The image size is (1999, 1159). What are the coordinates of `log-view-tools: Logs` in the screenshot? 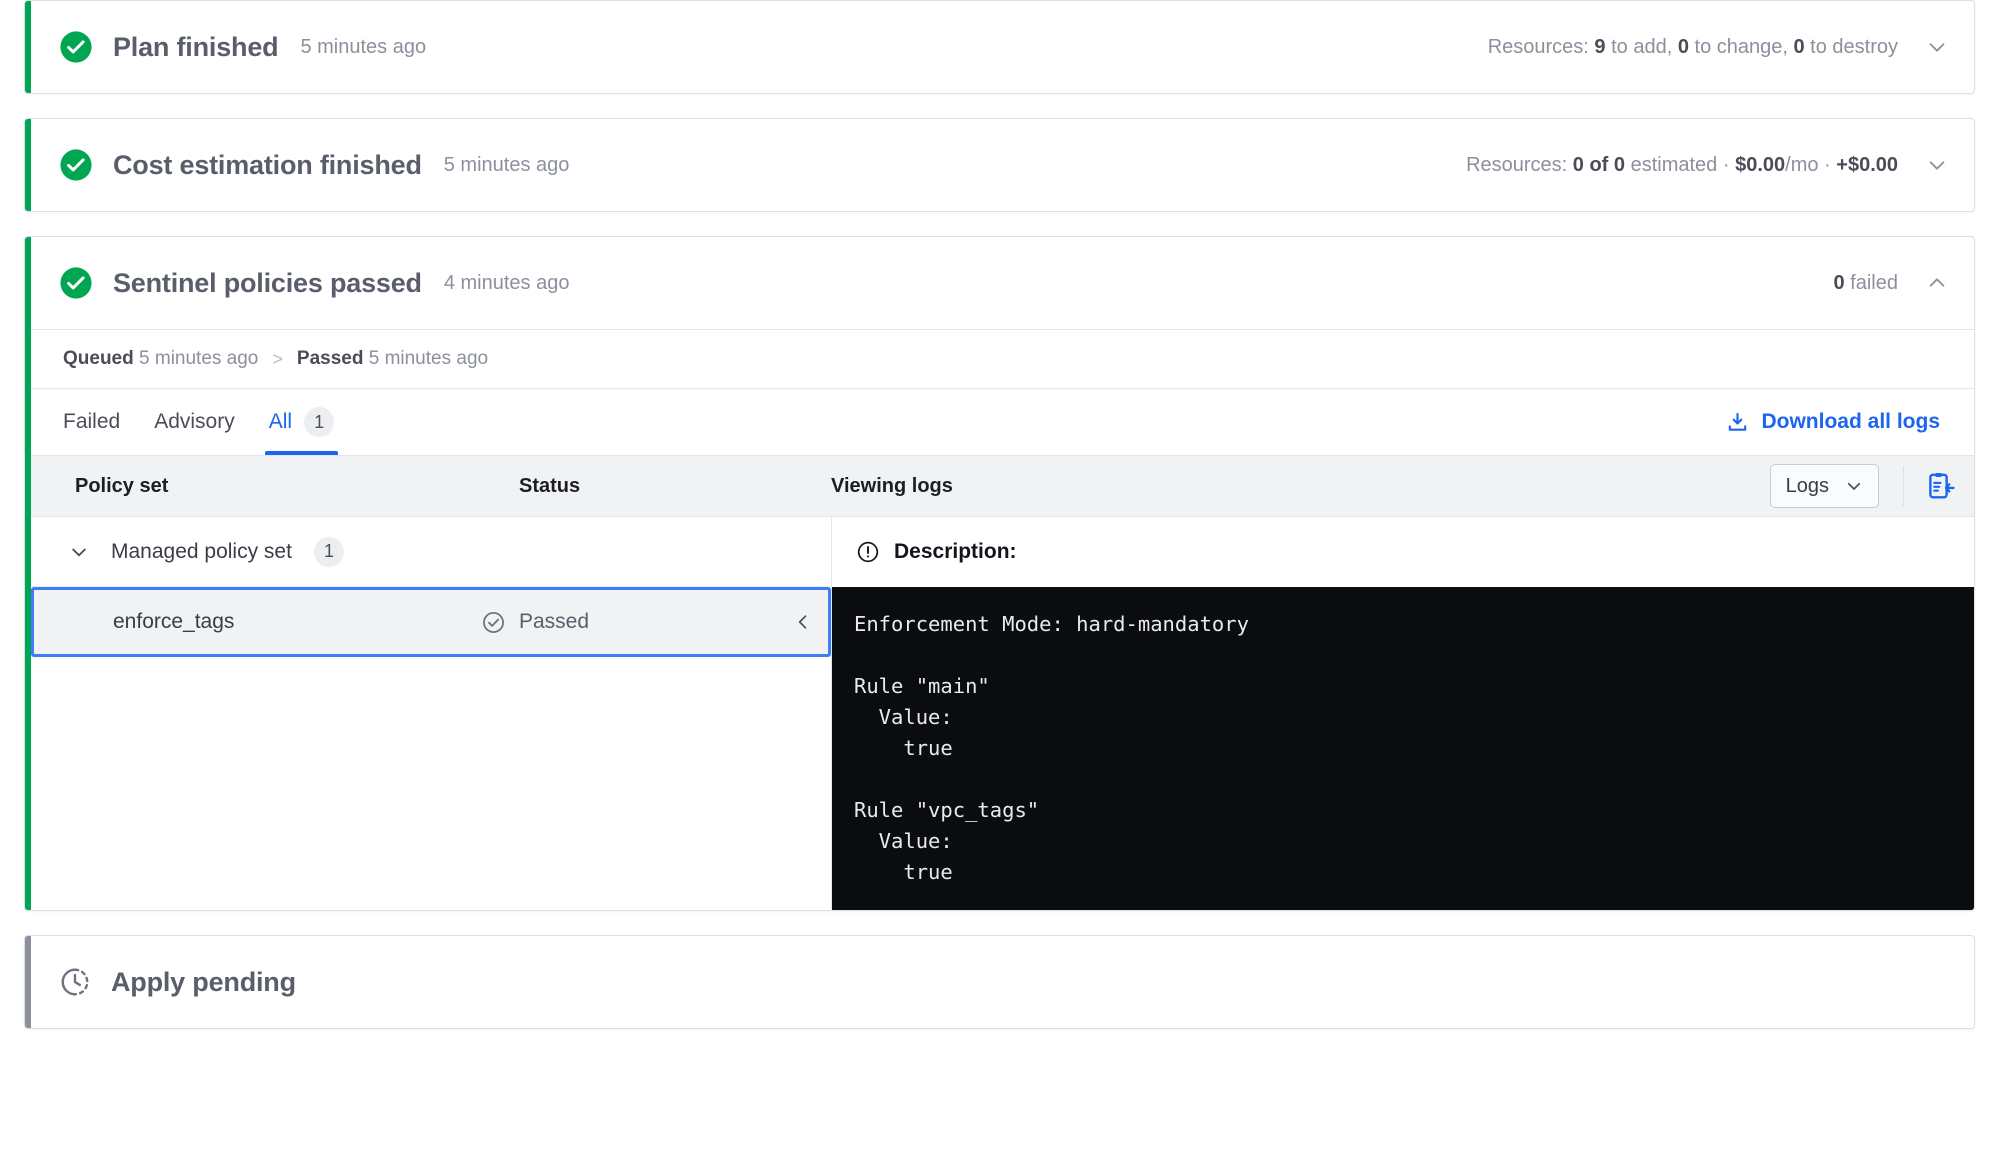 It's located at (1871, 486).